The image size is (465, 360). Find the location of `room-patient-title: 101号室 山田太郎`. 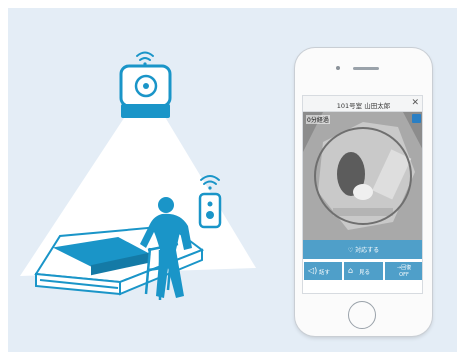

room-patient-title: 101号室 山田太郎 is located at coordinates (363, 106).